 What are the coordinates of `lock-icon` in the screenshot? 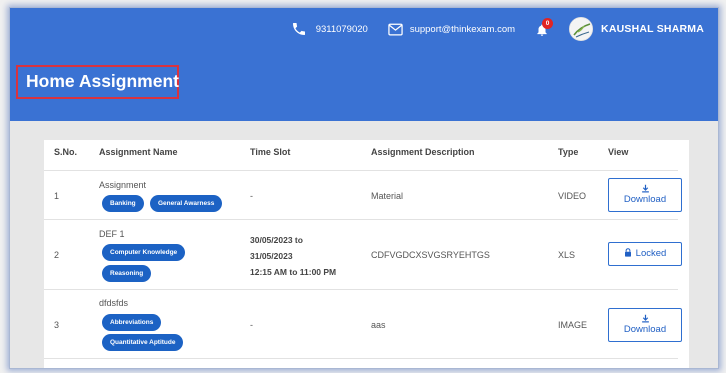 It's located at (627, 252).